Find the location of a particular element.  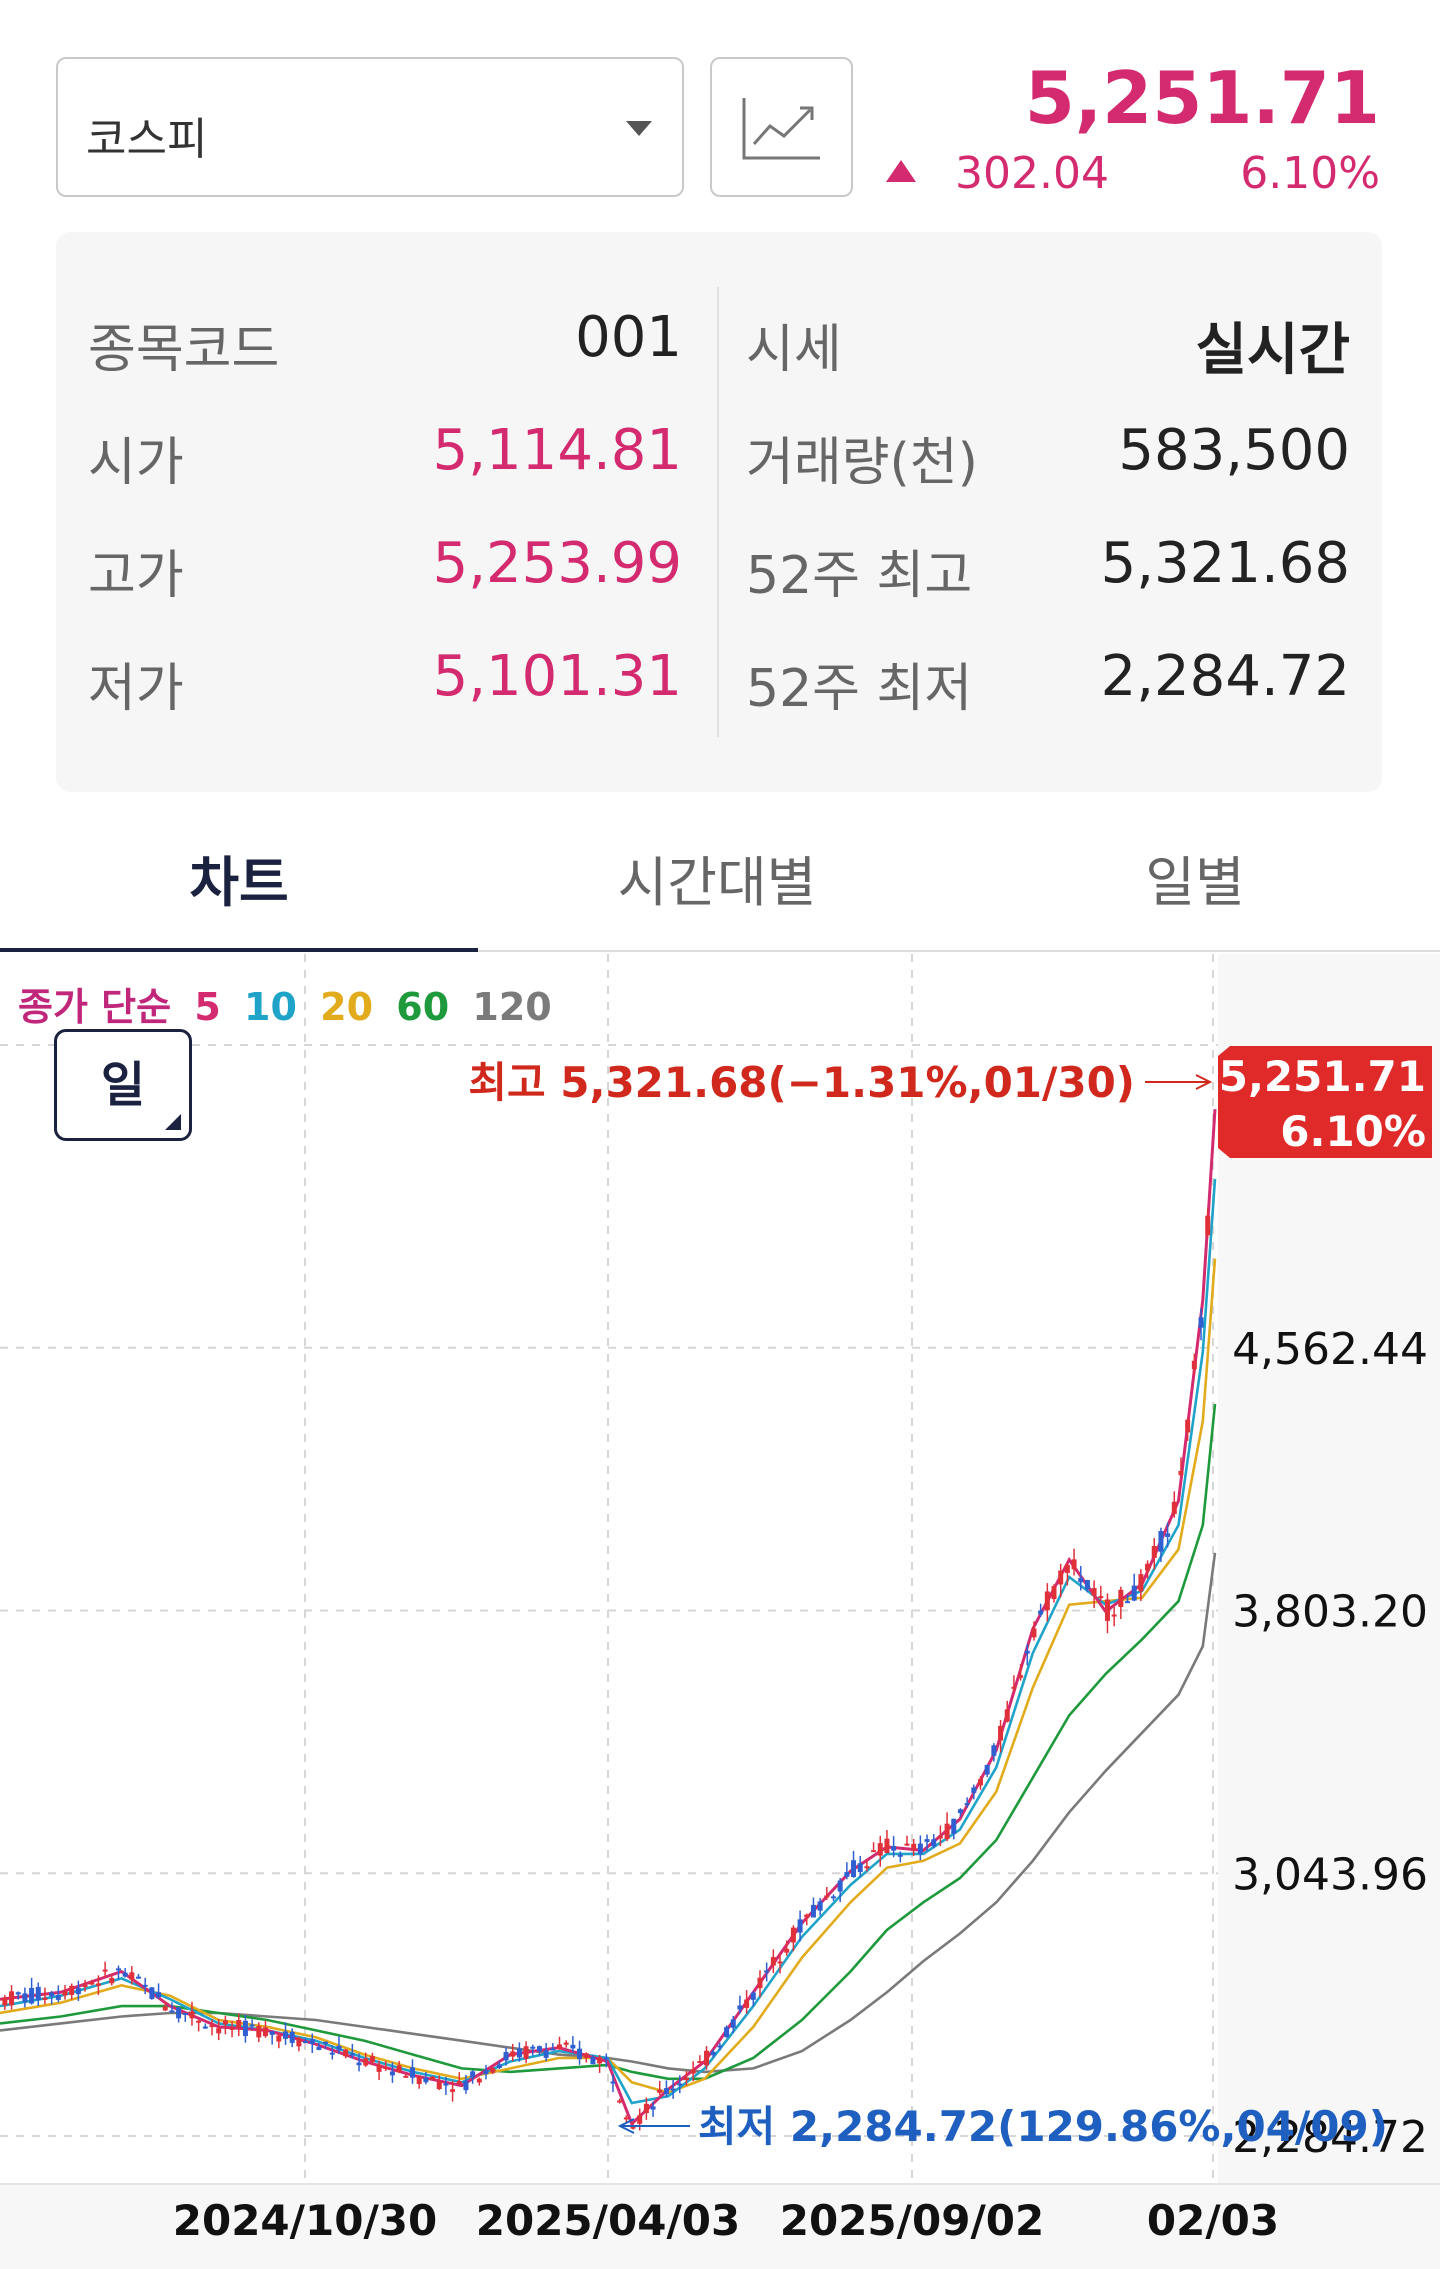

low-annotation-label: 최저 2,284.72(129.86%,04/09) is located at coordinates (1043, 2126).